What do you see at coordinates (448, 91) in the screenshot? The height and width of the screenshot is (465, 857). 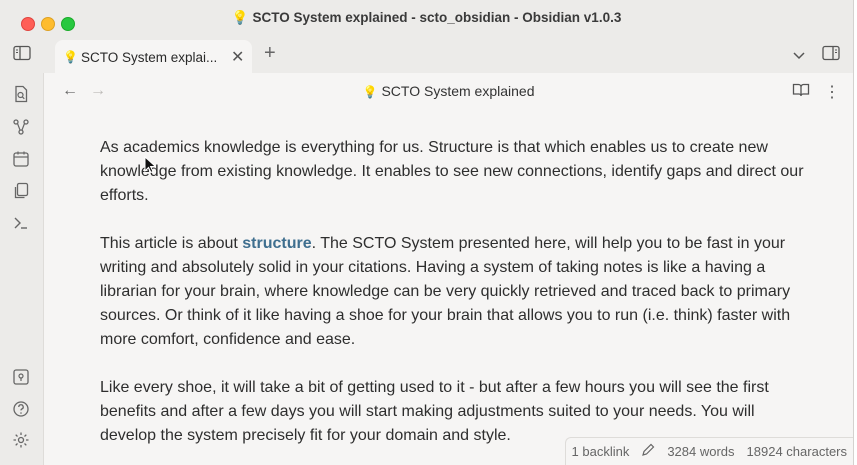 I see `view-header-title: 💡 SCTO System explained` at bounding box center [448, 91].